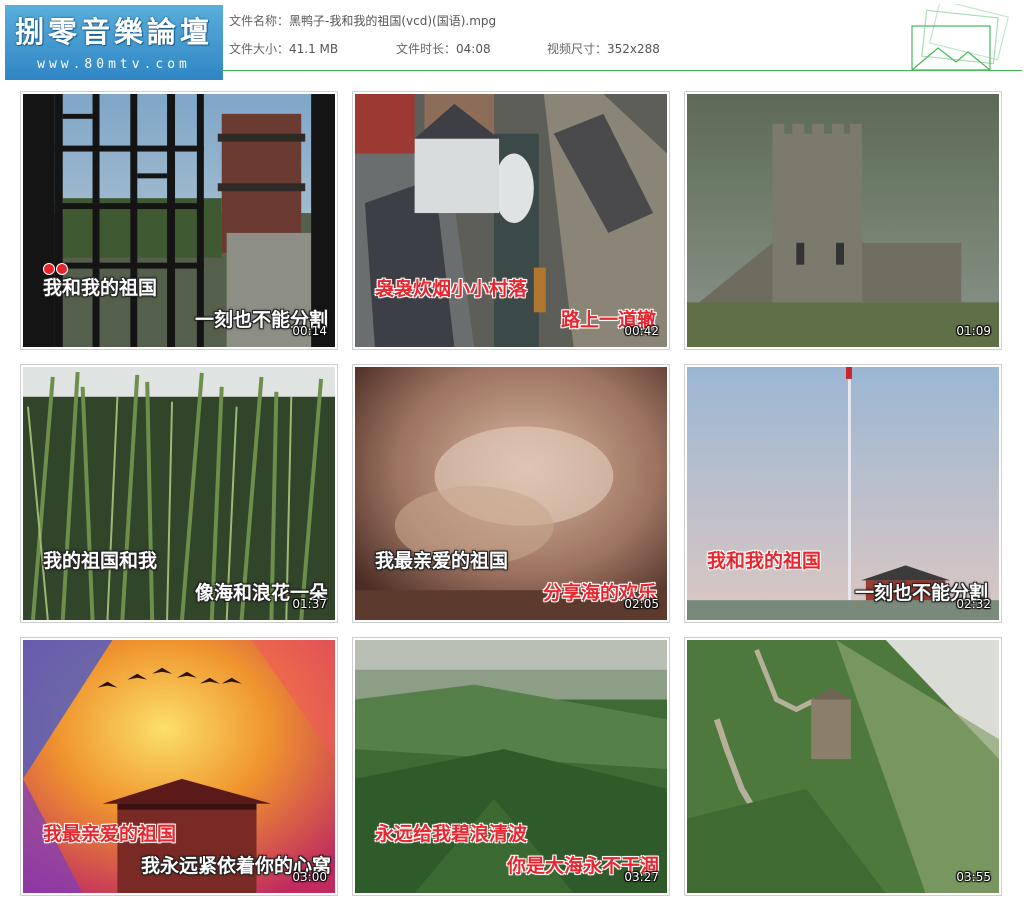  What do you see at coordinates (451, 834) in the screenshot?
I see `subtitle-line-1: 永远给我碧浪清波` at bounding box center [451, 834].